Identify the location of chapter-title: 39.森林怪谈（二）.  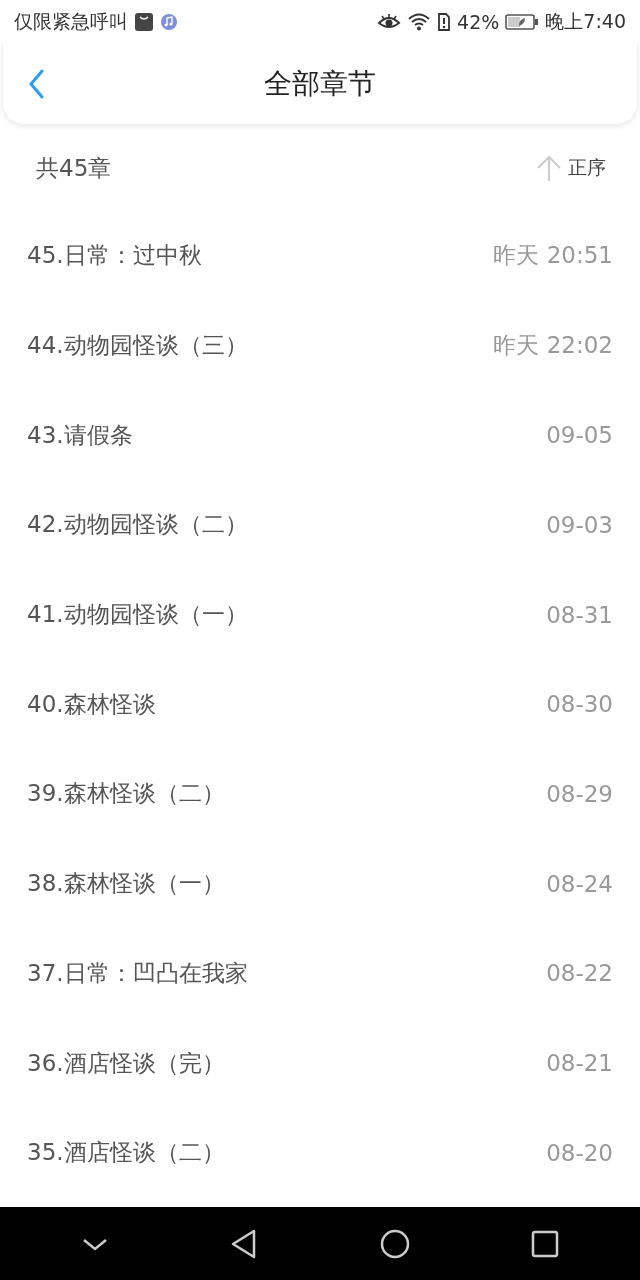
(126, 794).